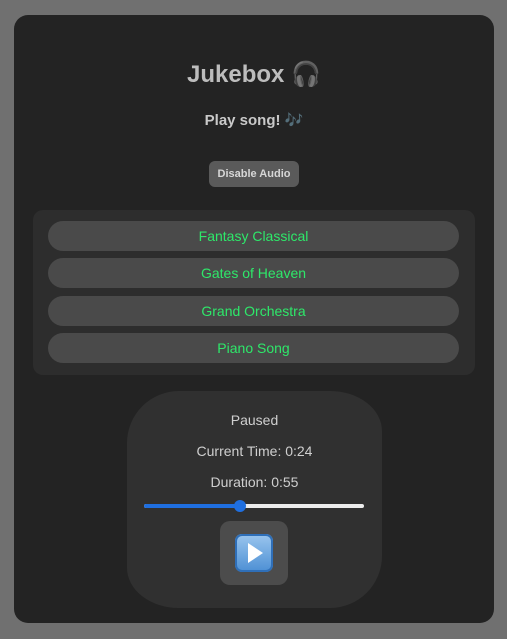 This screenshot has height=639, width=507. I want to click on song-item-piano-song: Piano Song, so click(253, 348).